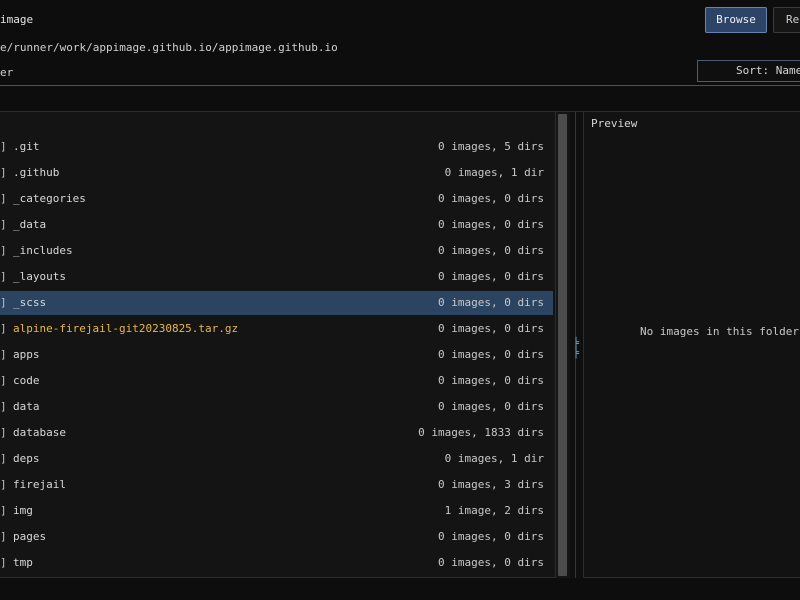  Describe the element at coordinates (491, 146) in the screenshot. I see `row-count: 0 images, 5 dirs` at that location.